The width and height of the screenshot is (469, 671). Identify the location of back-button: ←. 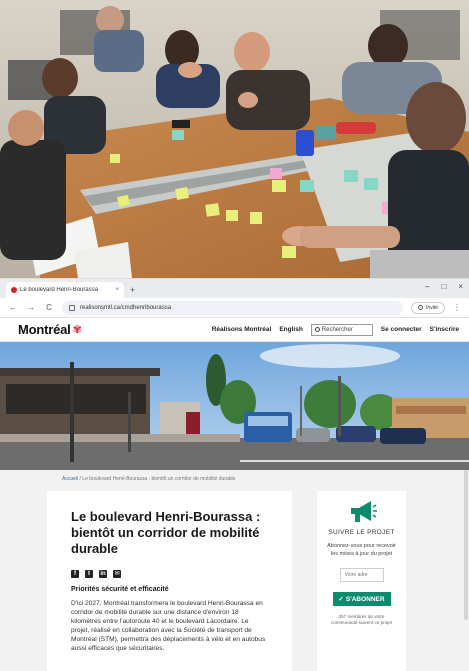
(13, 307).